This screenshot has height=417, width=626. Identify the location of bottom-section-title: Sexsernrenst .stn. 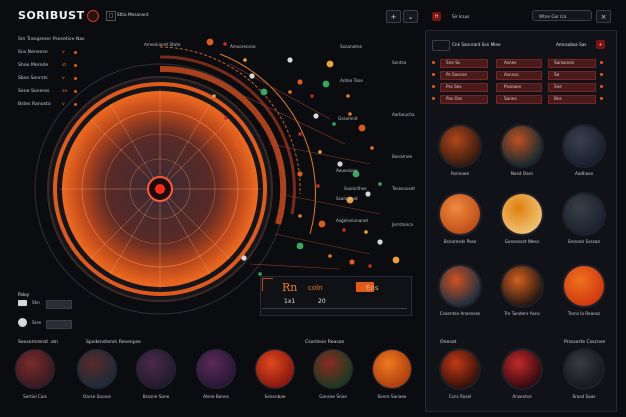
(38, 342).